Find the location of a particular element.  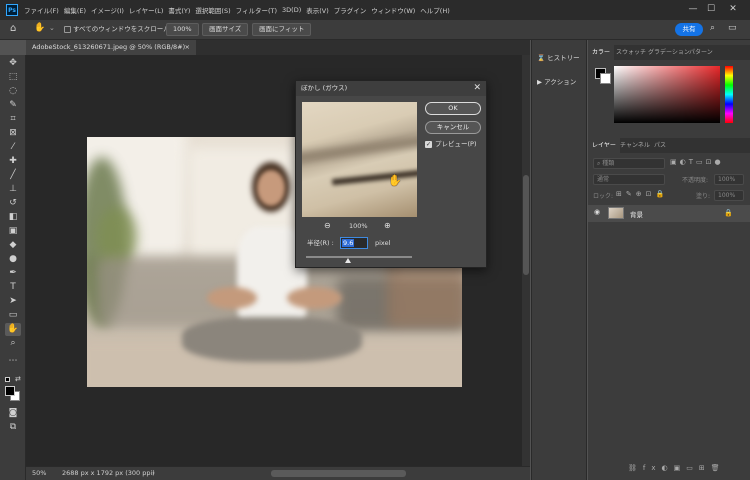

status-menu-arrow-icon: › is located at coordinates (153, 473).